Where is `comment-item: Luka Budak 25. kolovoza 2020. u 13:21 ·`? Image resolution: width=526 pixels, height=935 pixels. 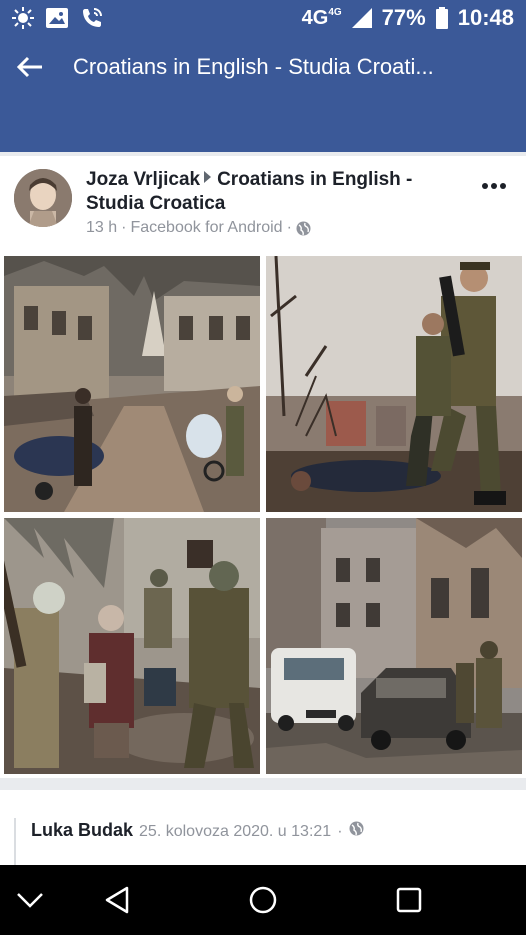 comment-item: Luka Budak 25. kolovoza 2020. u 13:21 · is located at coordinates (197, 830).